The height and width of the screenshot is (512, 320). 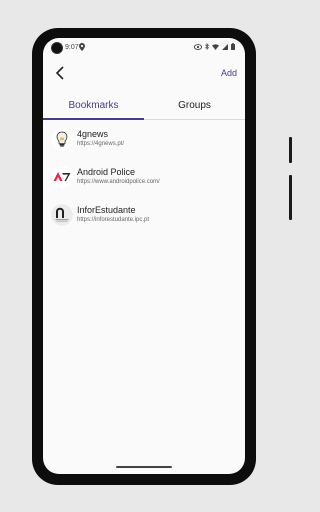 What do you see at coordinates (290, 197) in the screenshot?
I see `volume-button` at bounding box center [290, 197].